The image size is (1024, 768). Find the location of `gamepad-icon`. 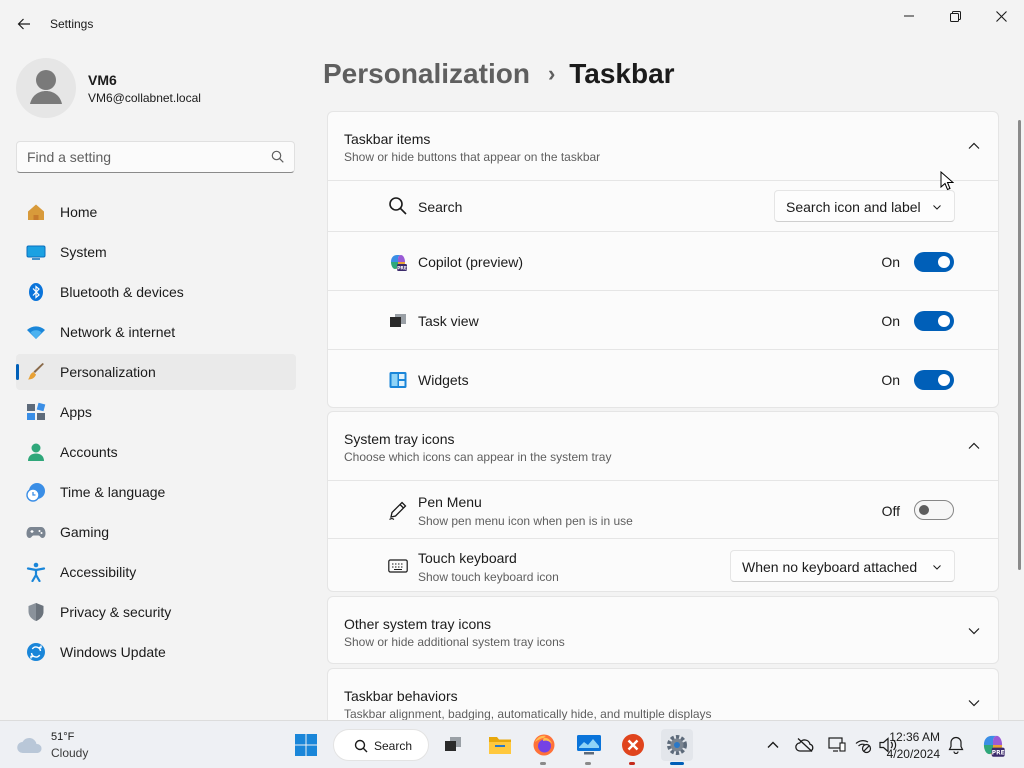

gamepad-icon is located at coordinates (36, 532).